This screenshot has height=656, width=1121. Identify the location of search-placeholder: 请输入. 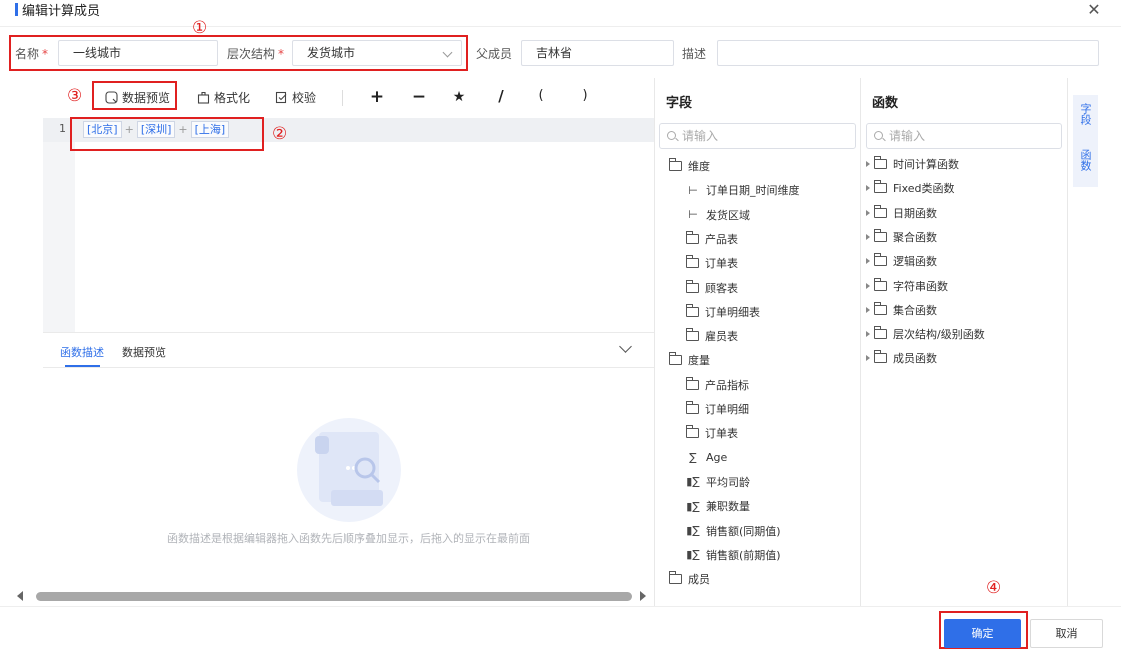
(700, 136).